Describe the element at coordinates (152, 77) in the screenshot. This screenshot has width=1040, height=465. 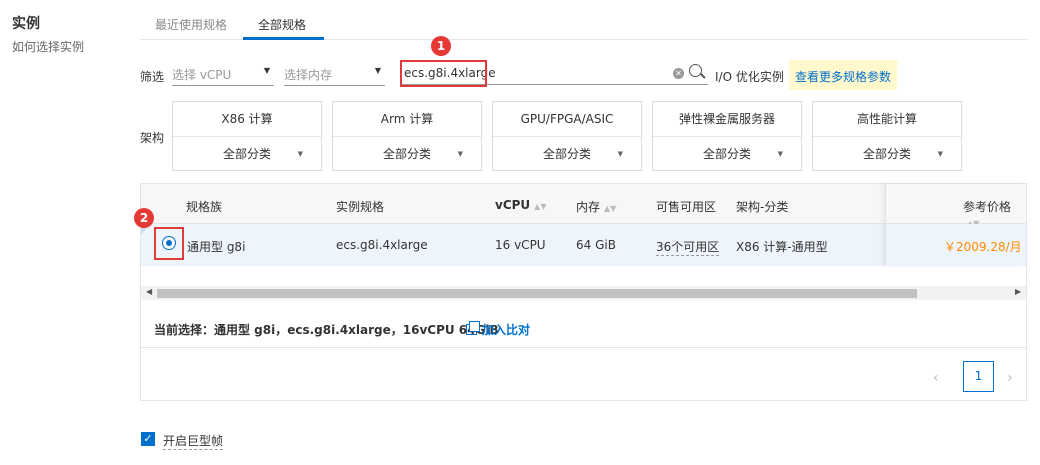
I see `filter-label: 筛选` at that location.